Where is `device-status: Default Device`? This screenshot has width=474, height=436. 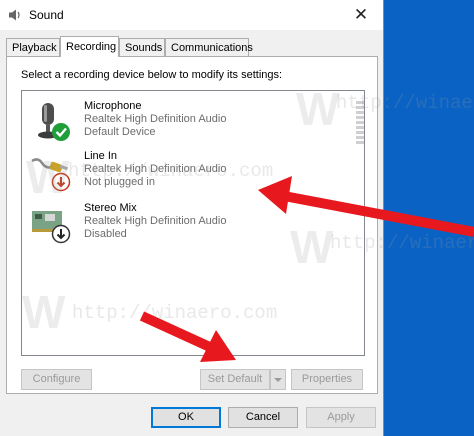
device-status: Default Device is located at coordinates (120, 132).